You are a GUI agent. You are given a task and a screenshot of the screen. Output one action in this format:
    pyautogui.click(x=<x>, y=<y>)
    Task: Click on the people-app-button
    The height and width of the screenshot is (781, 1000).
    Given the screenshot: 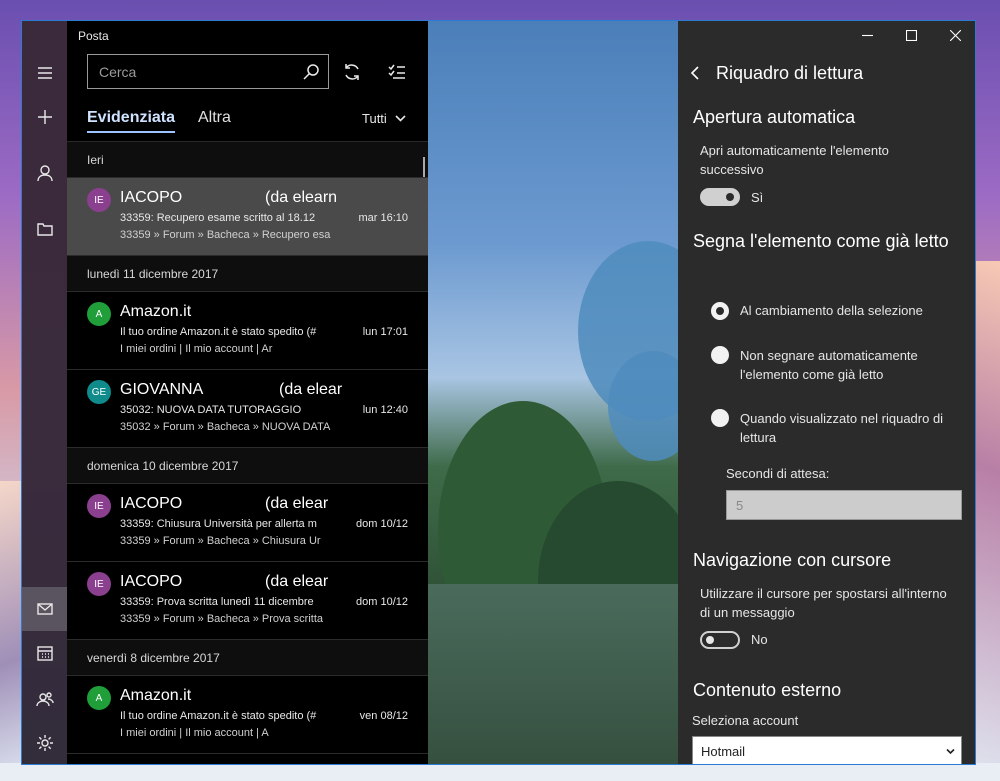 What is the action you would take?
    pyautogui.click(x=44, y=699)
    